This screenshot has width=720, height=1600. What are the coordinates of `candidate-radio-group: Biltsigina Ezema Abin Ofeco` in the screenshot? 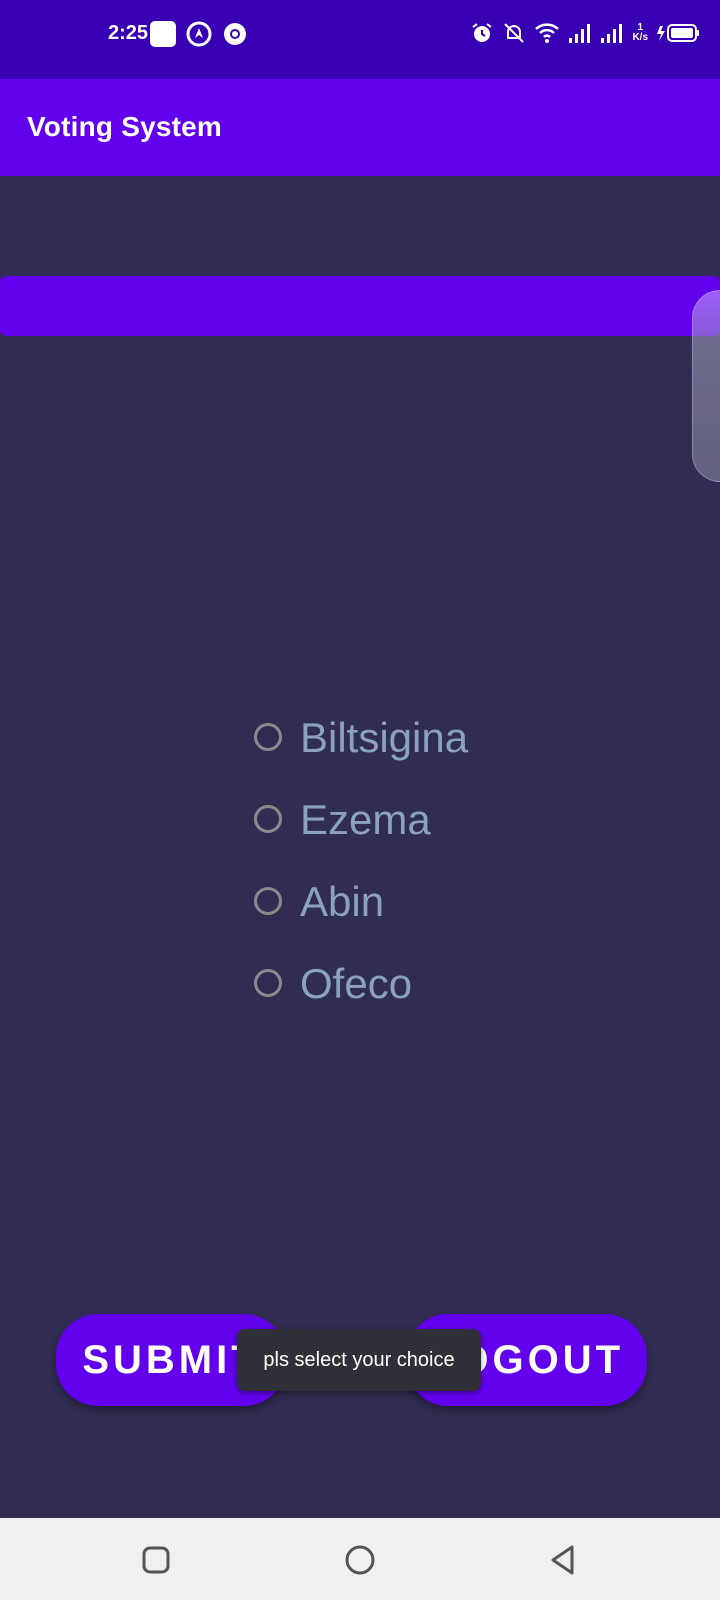 It's located at (361, 864).